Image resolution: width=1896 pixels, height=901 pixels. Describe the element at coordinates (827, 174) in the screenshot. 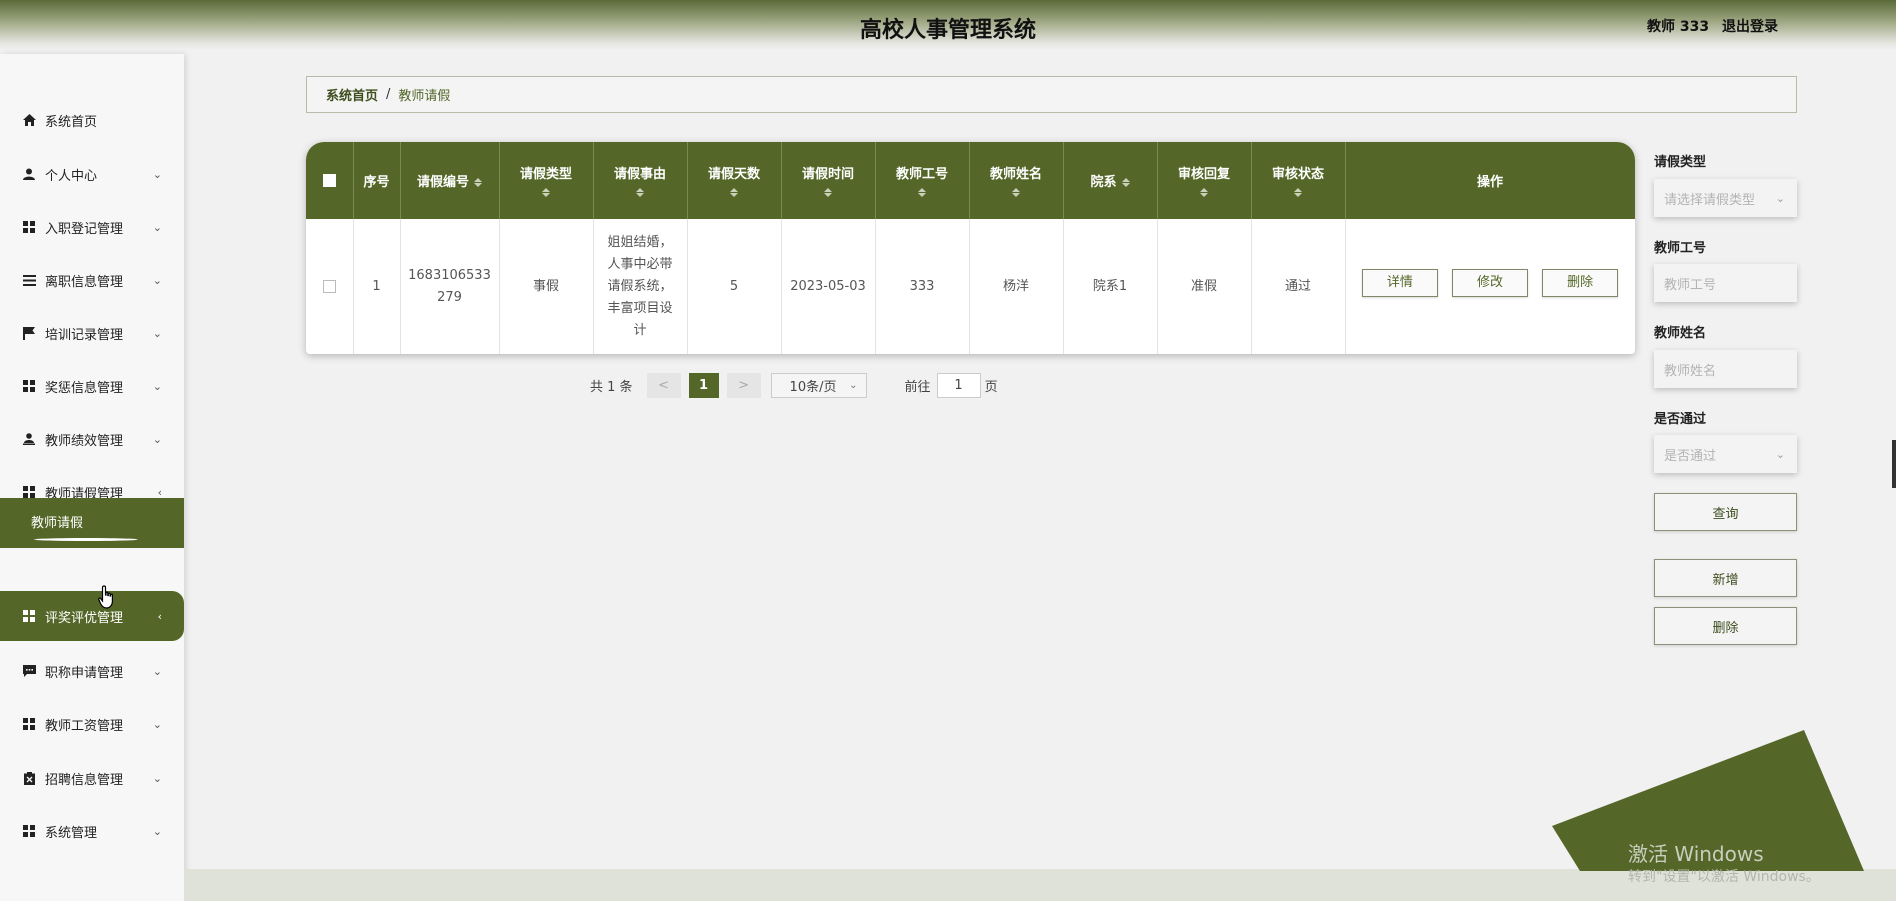

I see `col-header-label: 请假时间` at that location.